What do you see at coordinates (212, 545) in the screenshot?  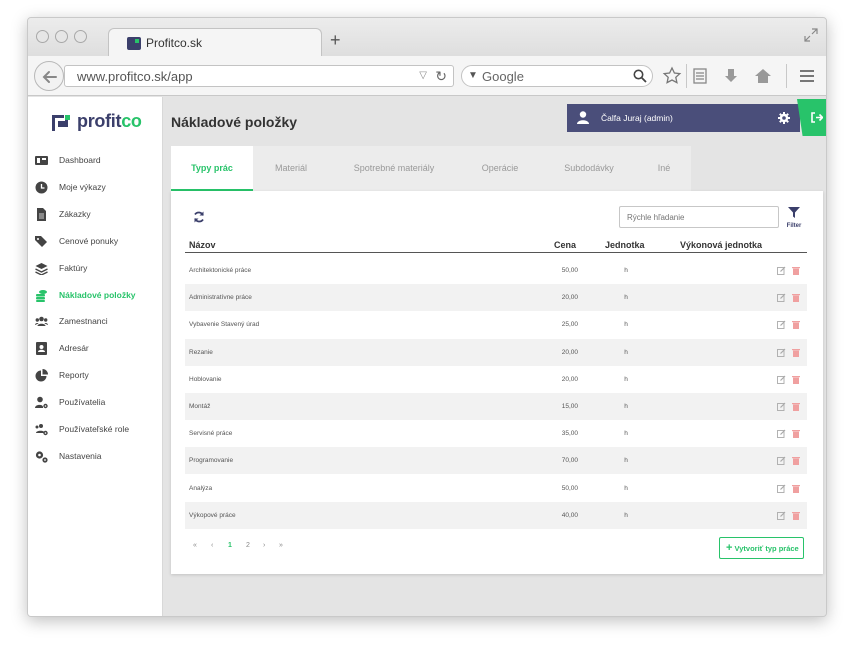 I see `previous-page-button: ‹` at bounding box center [212, 545].